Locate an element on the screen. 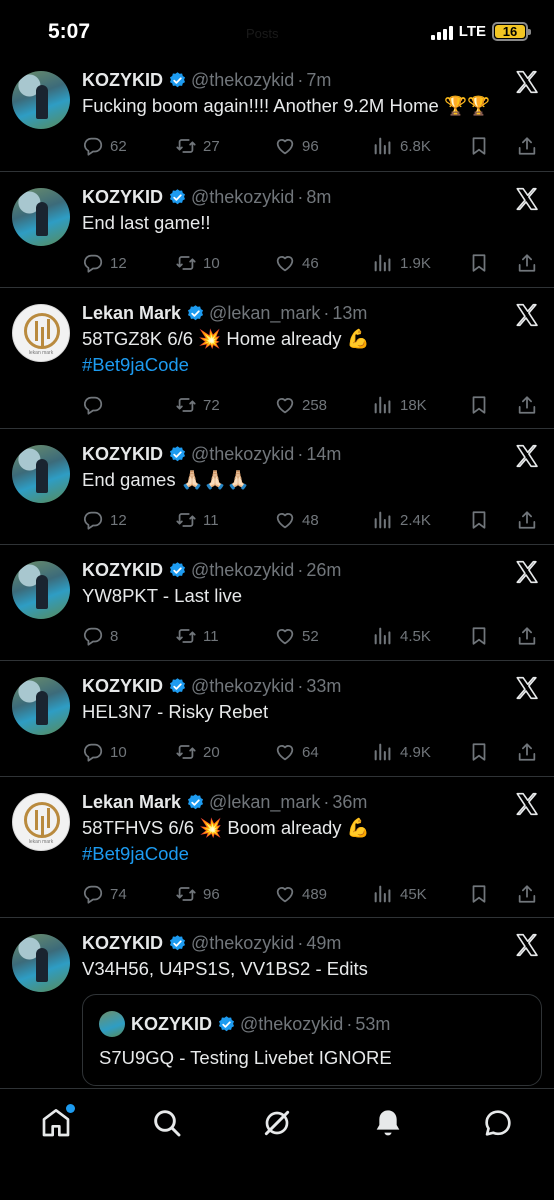 Image resolution: width=554 pixels, height=1200 pixels. nav-messages-button is located at coordinates (498, 1123).